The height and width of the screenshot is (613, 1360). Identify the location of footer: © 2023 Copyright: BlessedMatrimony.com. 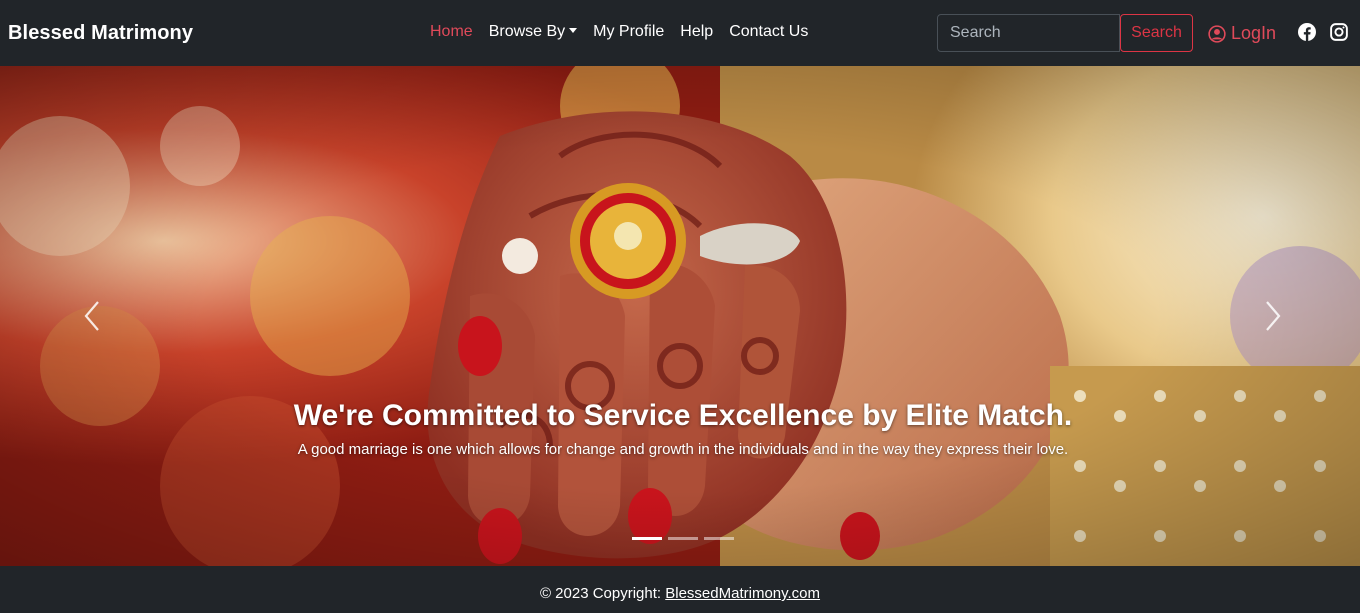
(680, 589).